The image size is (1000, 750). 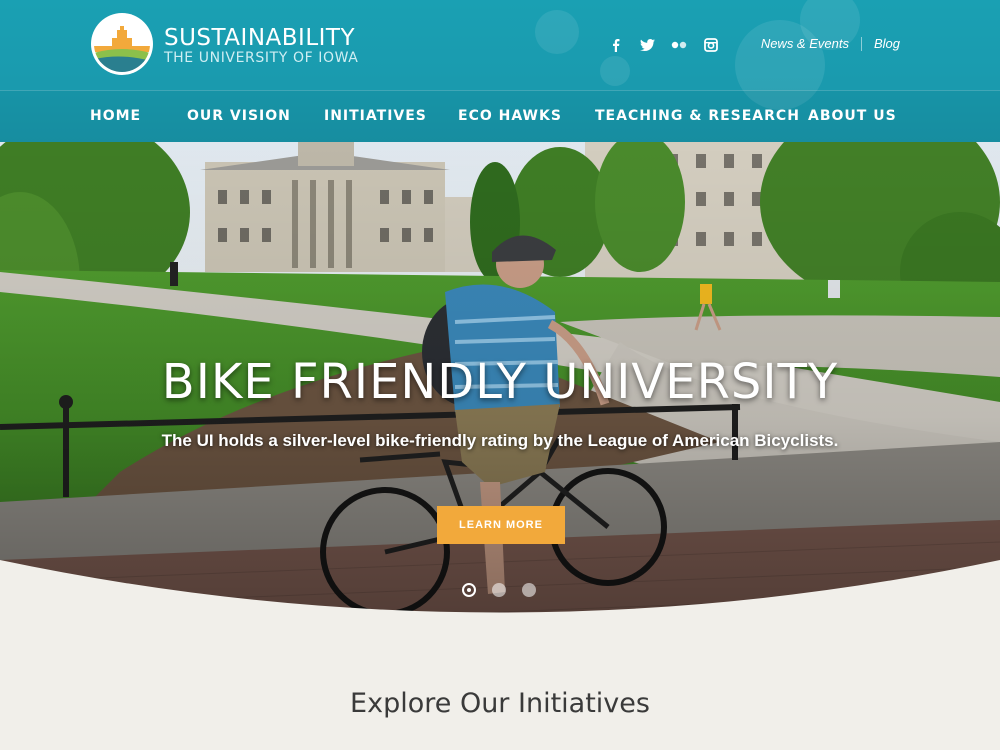 I want to click on brand-block: SUSTAINABILITY THE UNIVERSITY OF IOWA, so click(x=261, y=46).